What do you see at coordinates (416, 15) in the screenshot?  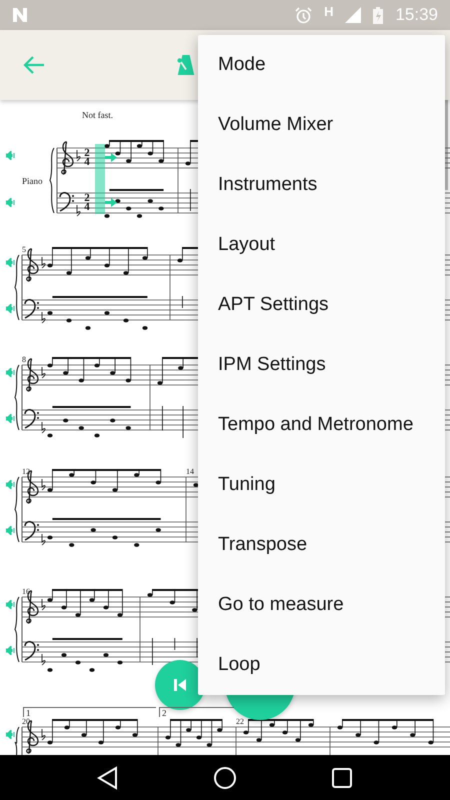 I see `clock-time: 15:39` at bounding box center [416, 15].